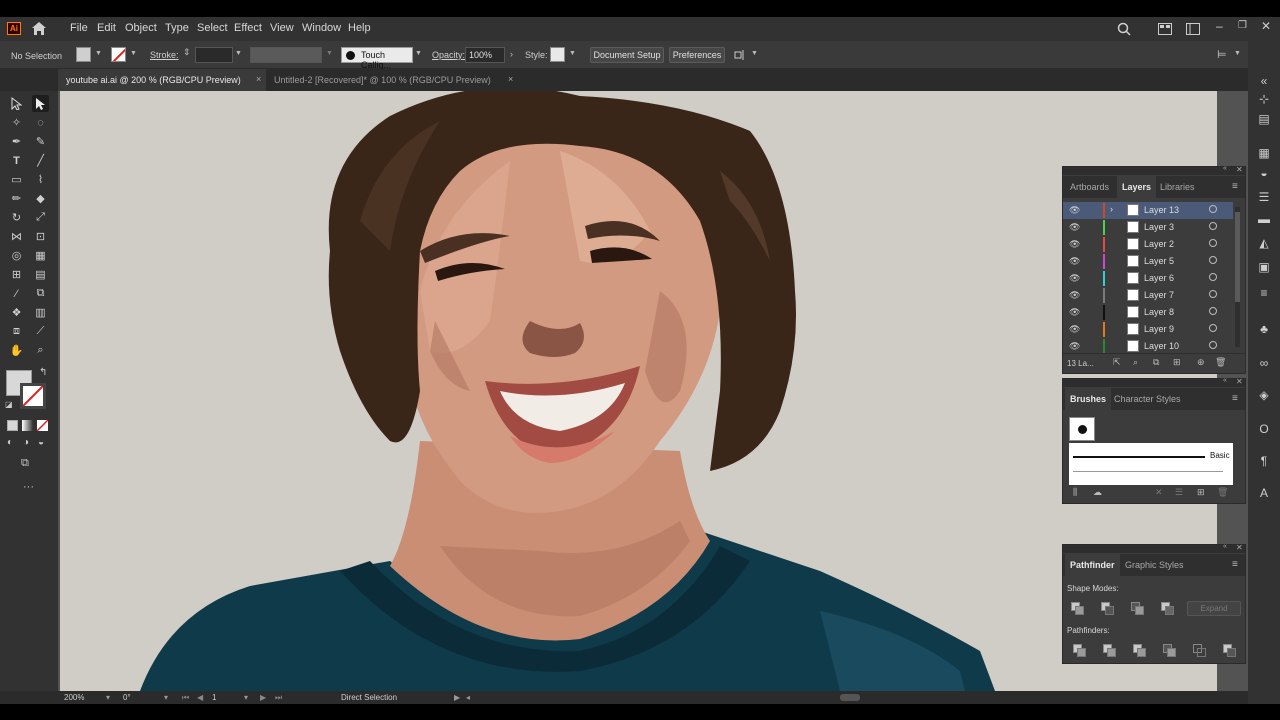 This screenshot has height=720, width=1280. What do you see at coordinates (1137, 608) in the screenshot?
I see `intersect-icon` at bounding box center [1137, 608].